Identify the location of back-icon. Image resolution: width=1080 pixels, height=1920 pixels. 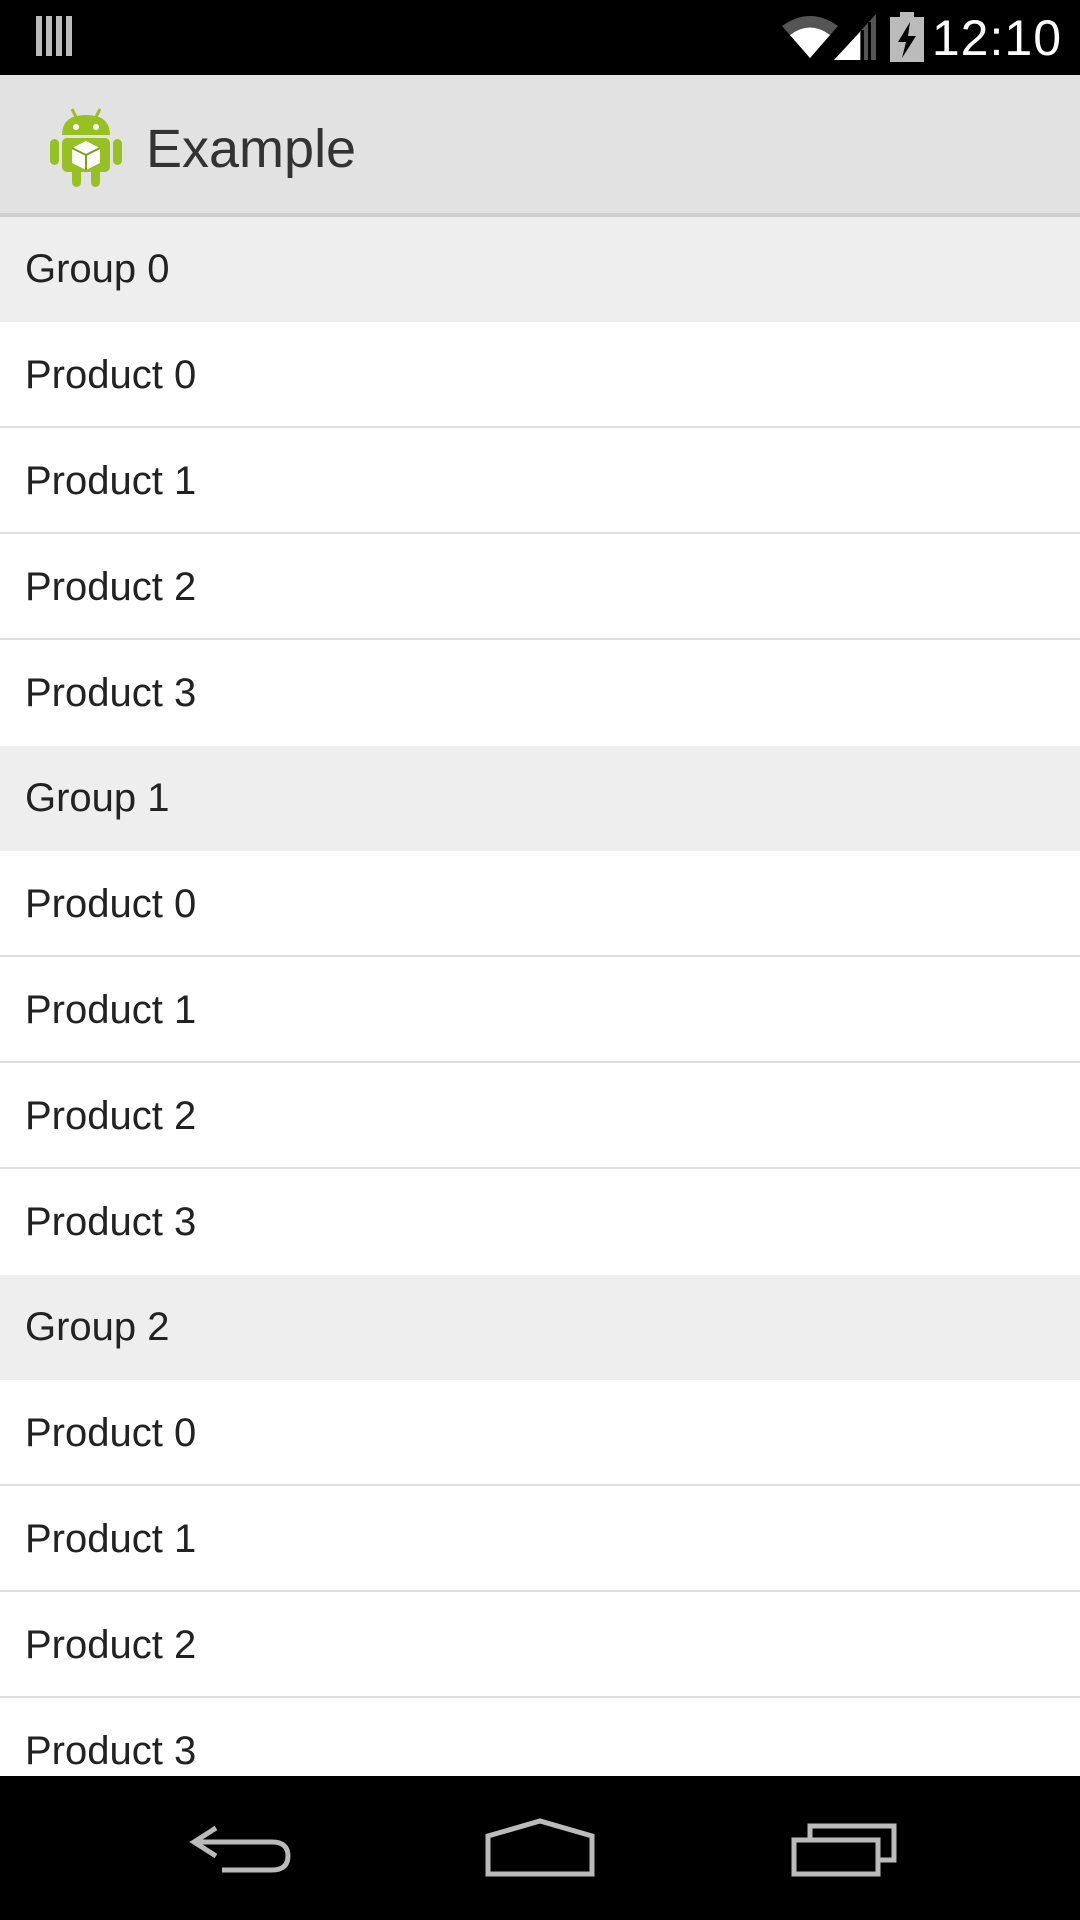
(240, 1849).